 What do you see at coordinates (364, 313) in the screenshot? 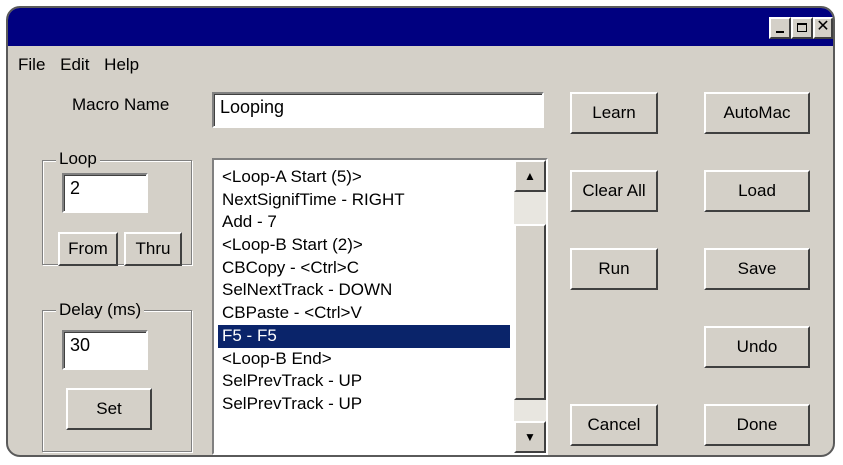
I see `list-item: CBPaste - <Ctrl>V` at bounding box center [364, 313].